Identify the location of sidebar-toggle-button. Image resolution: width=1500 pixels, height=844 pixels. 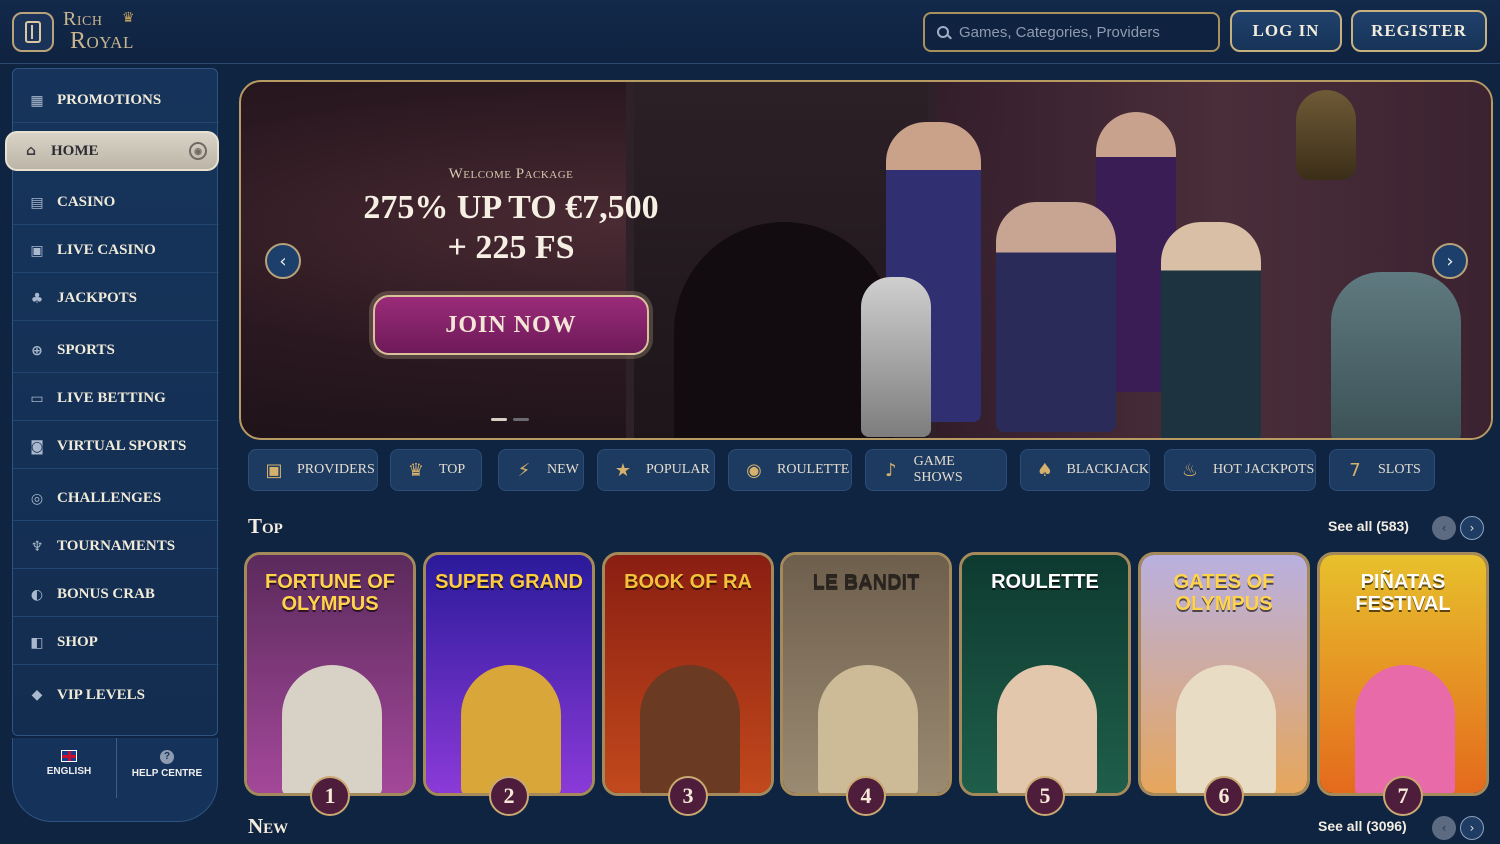
(33, 32).